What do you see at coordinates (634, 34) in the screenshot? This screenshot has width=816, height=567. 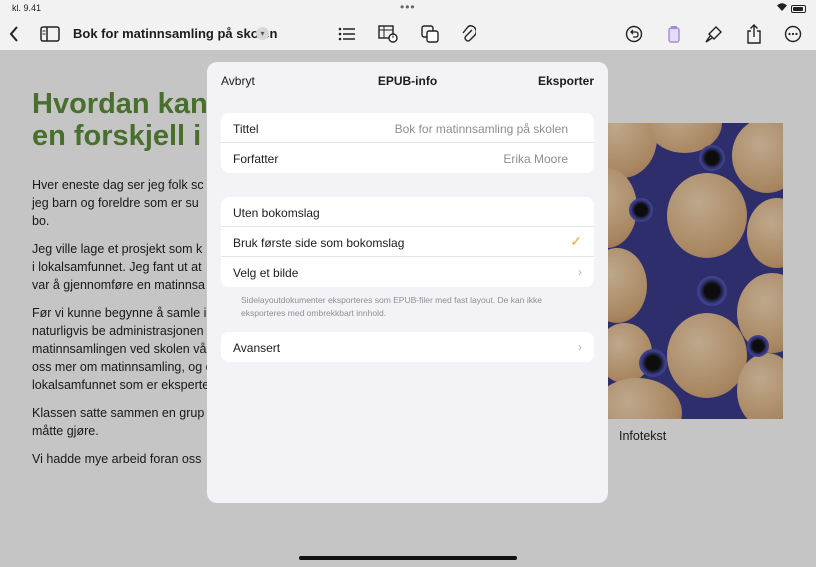 I see `undo-icon` at bounding box center [634, 34].